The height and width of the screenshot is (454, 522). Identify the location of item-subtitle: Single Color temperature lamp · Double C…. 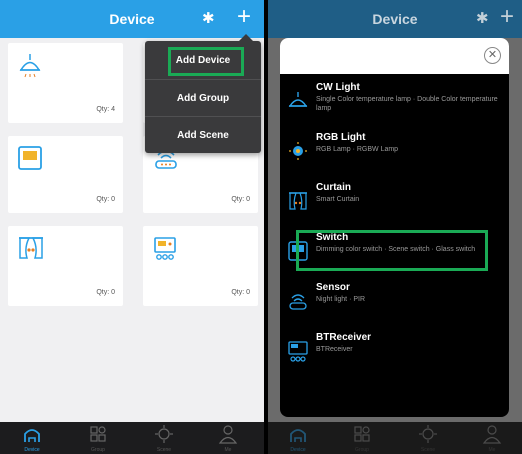
(407, 104).